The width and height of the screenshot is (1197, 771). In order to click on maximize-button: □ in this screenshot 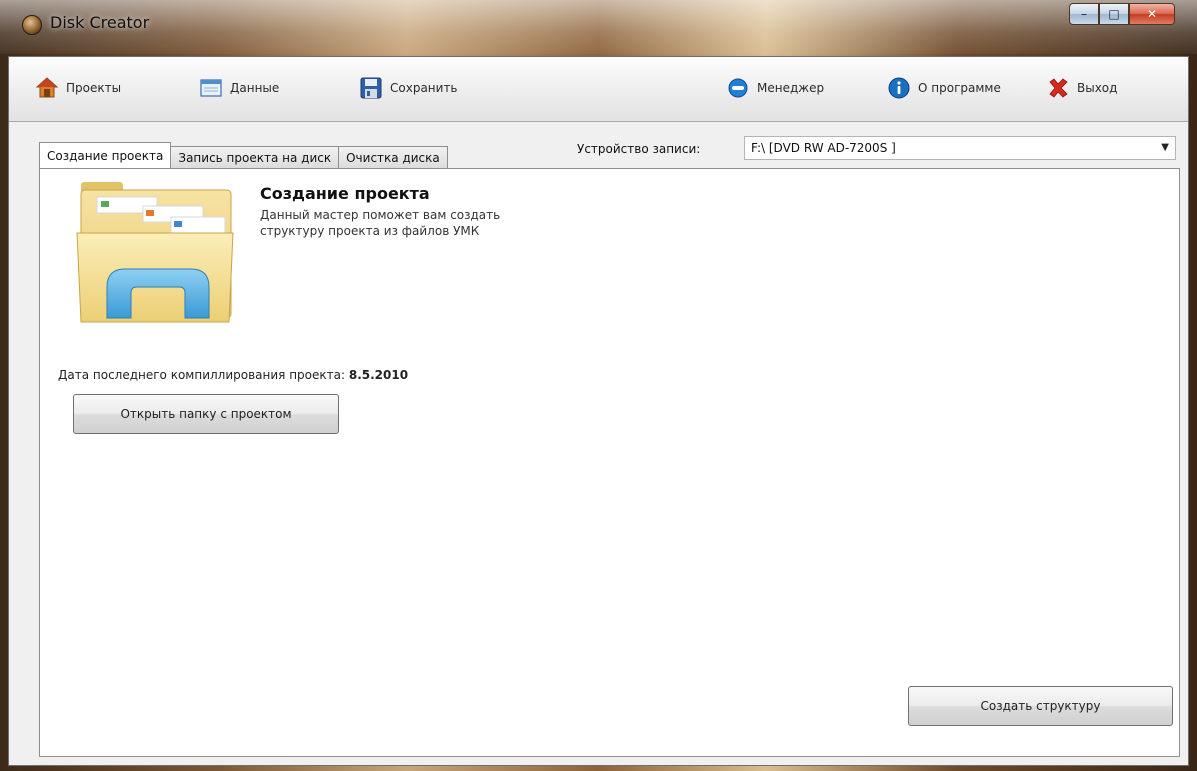, I will do `click(1114, 14)`.